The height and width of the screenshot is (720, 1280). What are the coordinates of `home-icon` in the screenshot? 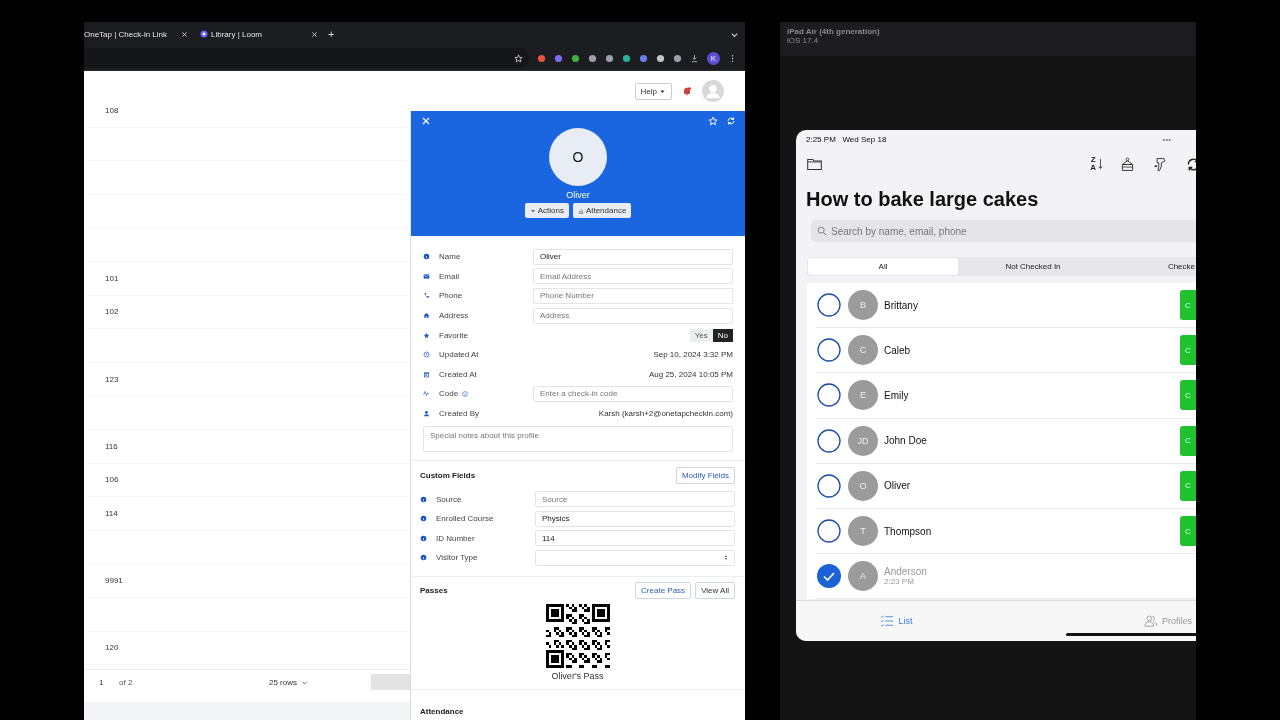 It's located at (426, 316).